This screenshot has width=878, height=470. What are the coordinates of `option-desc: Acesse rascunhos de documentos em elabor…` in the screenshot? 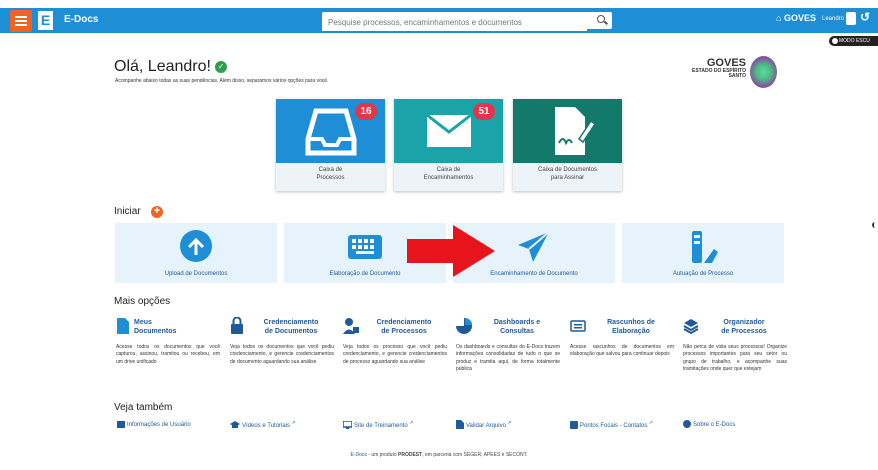 It's located at (622, 351).